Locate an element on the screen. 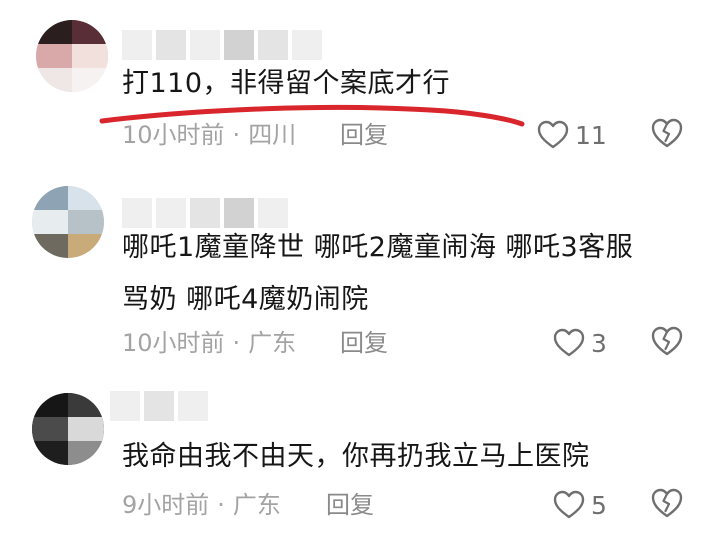 Image resolution: width=720 pixels, height=544 pixels. like-count: 5 is located at coordinates (599, 505).